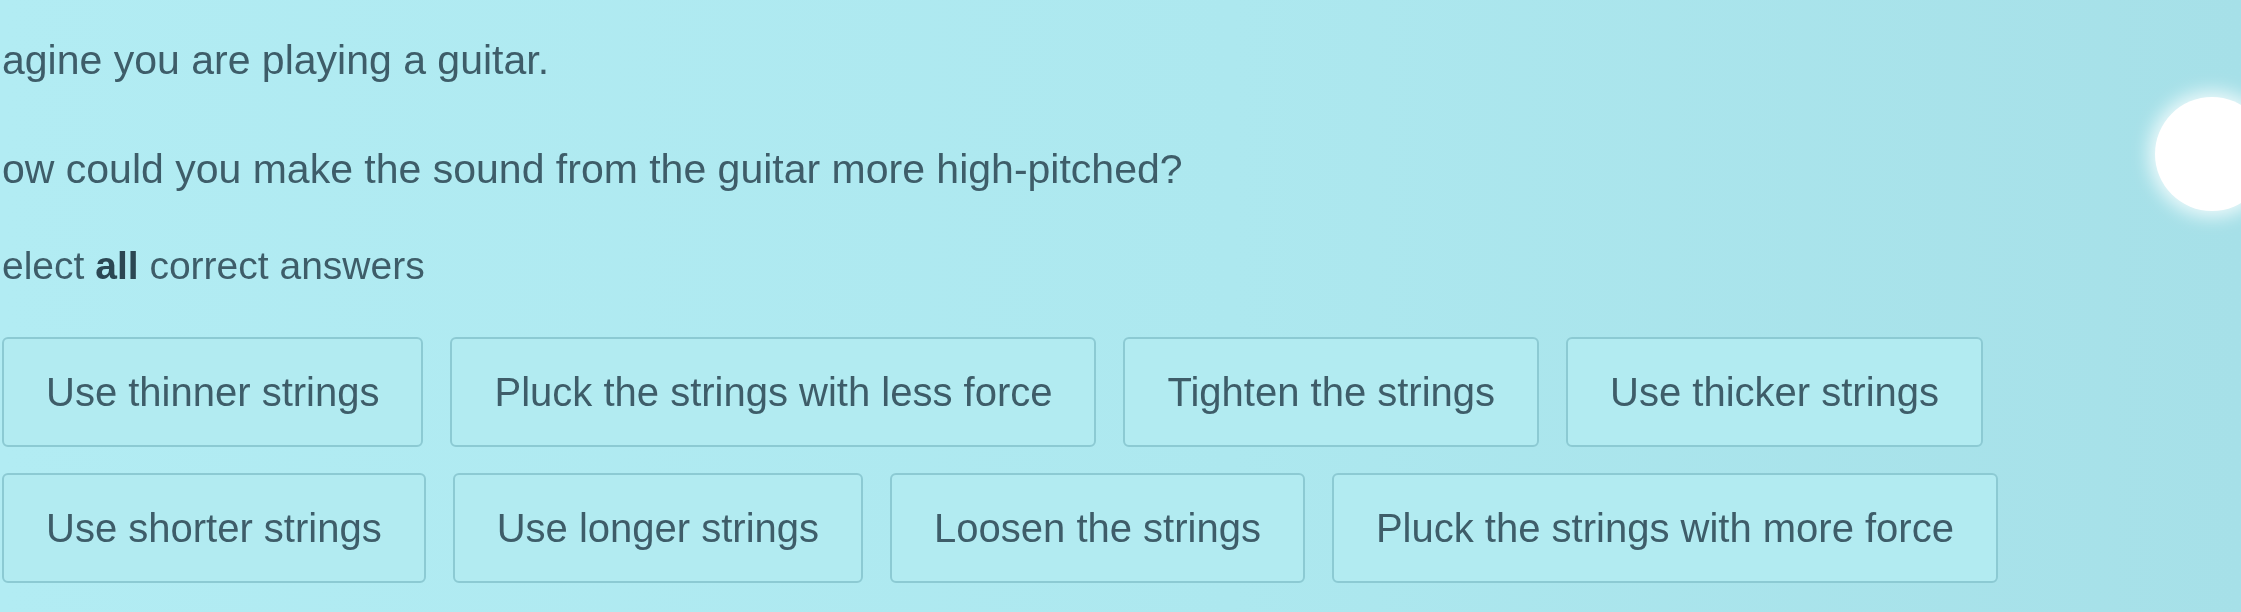  What do you see at coordinates (214, 528) in the screenshot?
I see `answer-option: Use shorter strings` at bounding box center [214, 528].